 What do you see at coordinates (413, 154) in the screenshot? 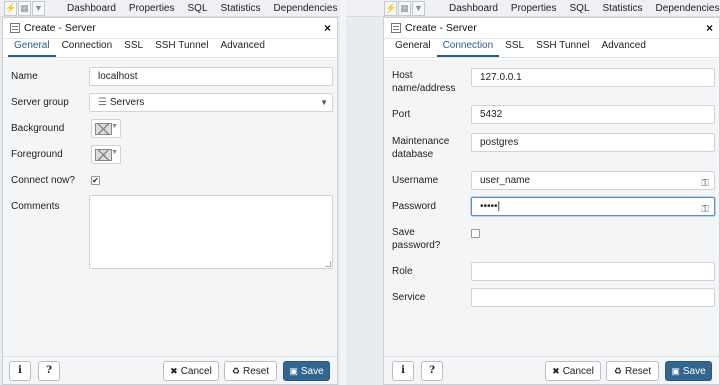
I see `maintenance-label-line2: database` at bounding box center [413, 154].